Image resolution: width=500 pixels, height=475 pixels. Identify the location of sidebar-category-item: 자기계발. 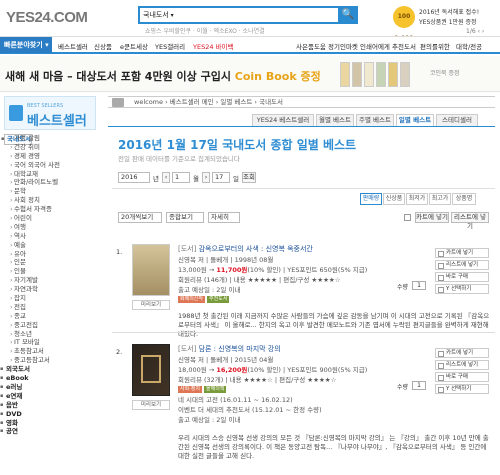
(50, 280).